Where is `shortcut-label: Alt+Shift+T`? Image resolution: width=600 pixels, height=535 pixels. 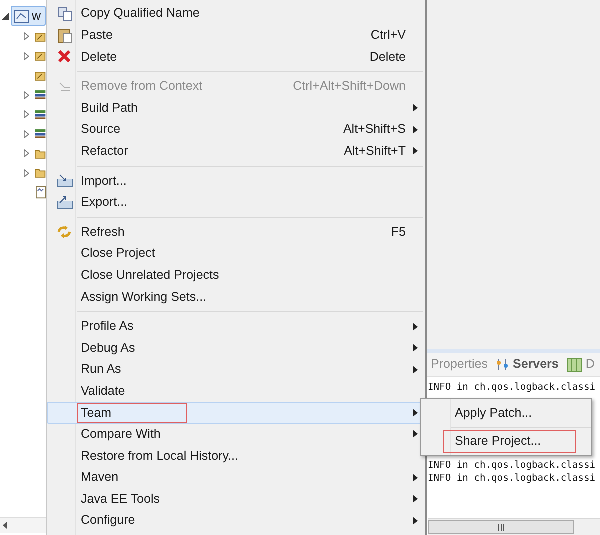
shortcut-label: Alt+Shift+T is located at coordinates (375, 151).